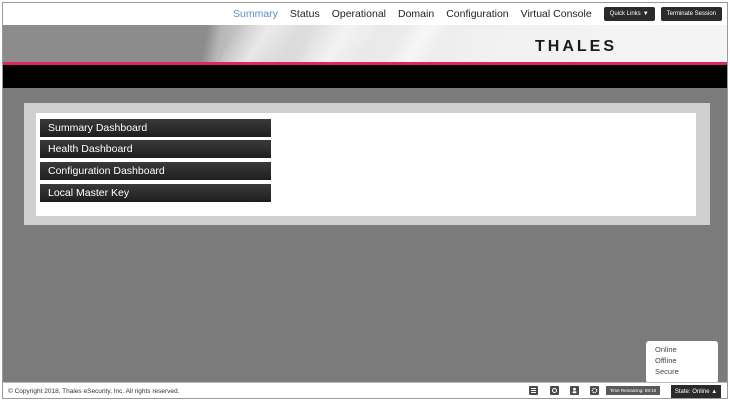 The height and width of the screenshot is (401, 730). What do you see at coordinates (692, 392) in the screenshot?
I see `state-button-label: State: Online` at bounding box center [692, 392].